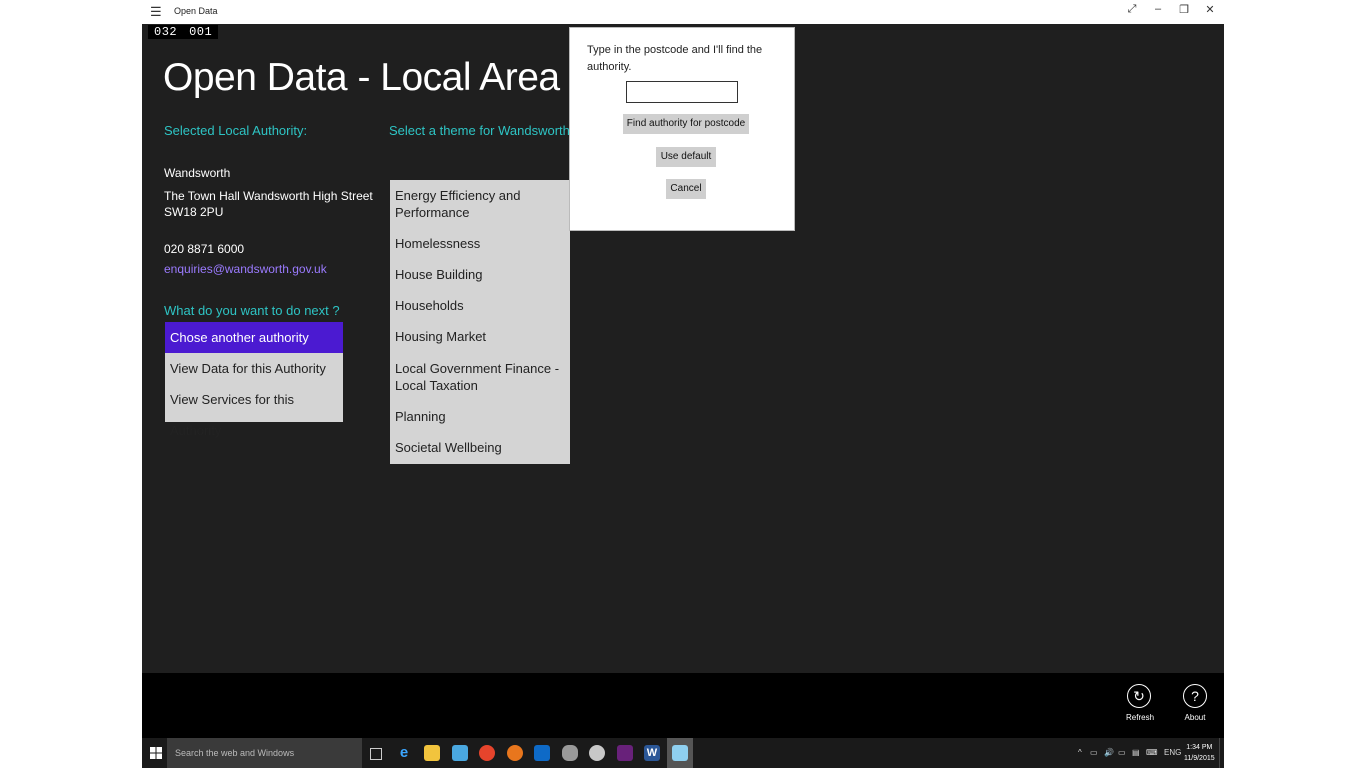 This screenshot has height=768, width=1366. I want to click on cancel-button: Cancel, so click(686, 189).